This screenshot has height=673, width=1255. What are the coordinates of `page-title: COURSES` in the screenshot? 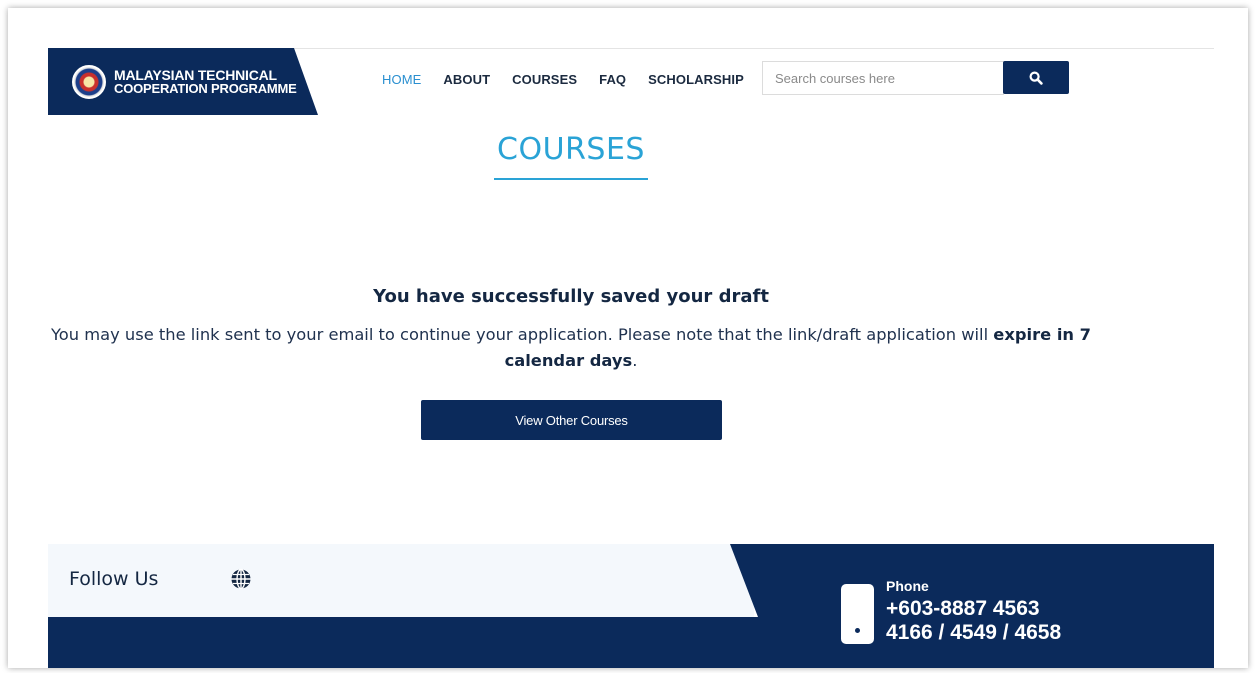 It's located at (571, 149).